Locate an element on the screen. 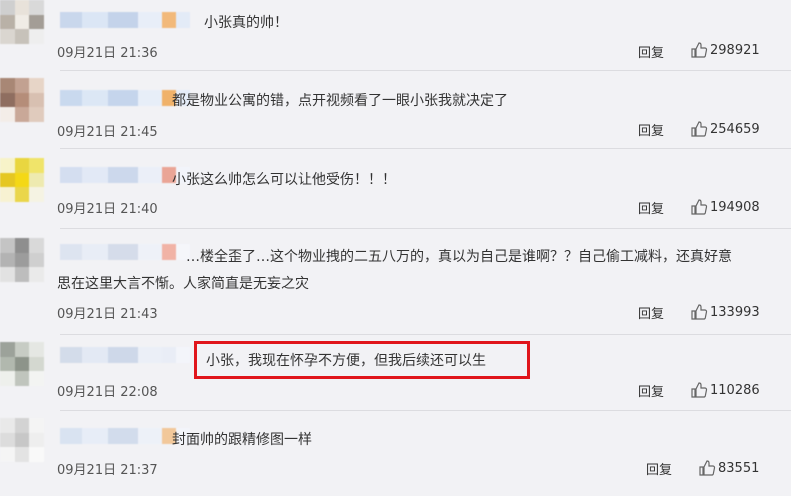 The width and height of the screenshot is (791, 496). comment-time: 09月21日 22:08 is located at coordinates (107, 392).